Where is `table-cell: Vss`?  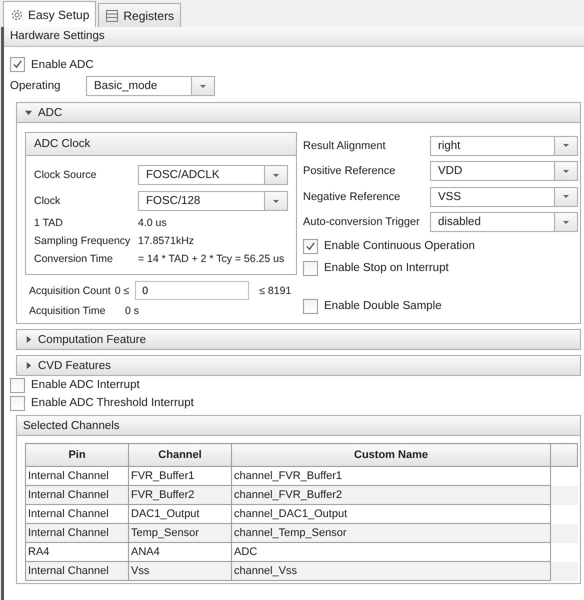
table-cell: Vss is located at coordinates (180, 571).